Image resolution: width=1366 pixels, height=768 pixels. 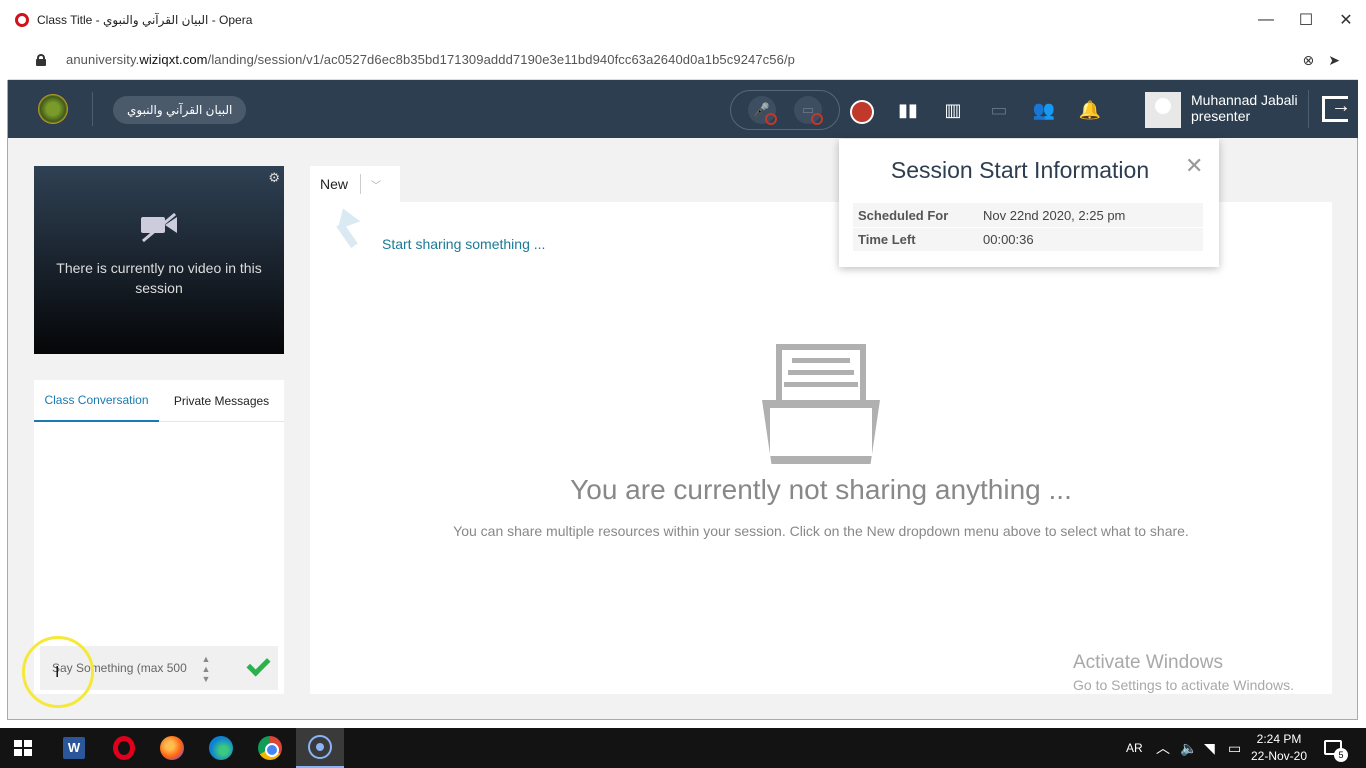 I want to click on new-label: New, so click(x=334, y=184).